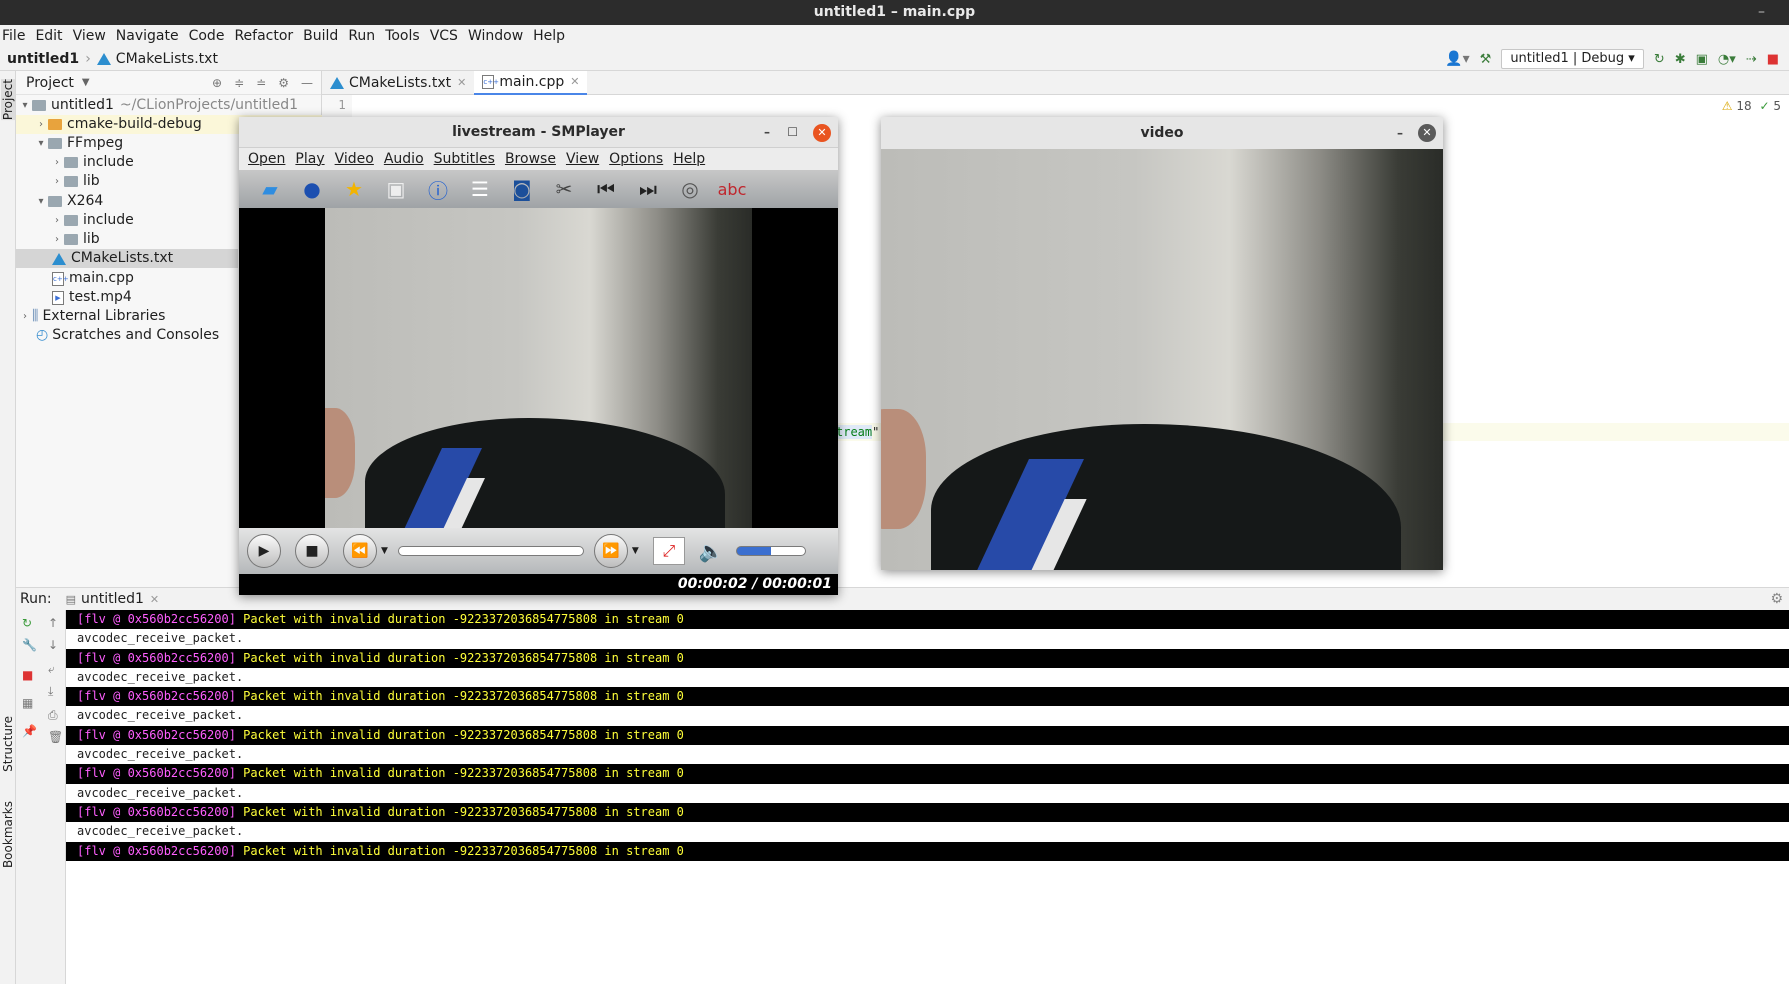  What do you see at coordinates (396, 189) in the screenshot?
I see `screenshot-camera-icon: ▣` at bounding box center [396, 189].